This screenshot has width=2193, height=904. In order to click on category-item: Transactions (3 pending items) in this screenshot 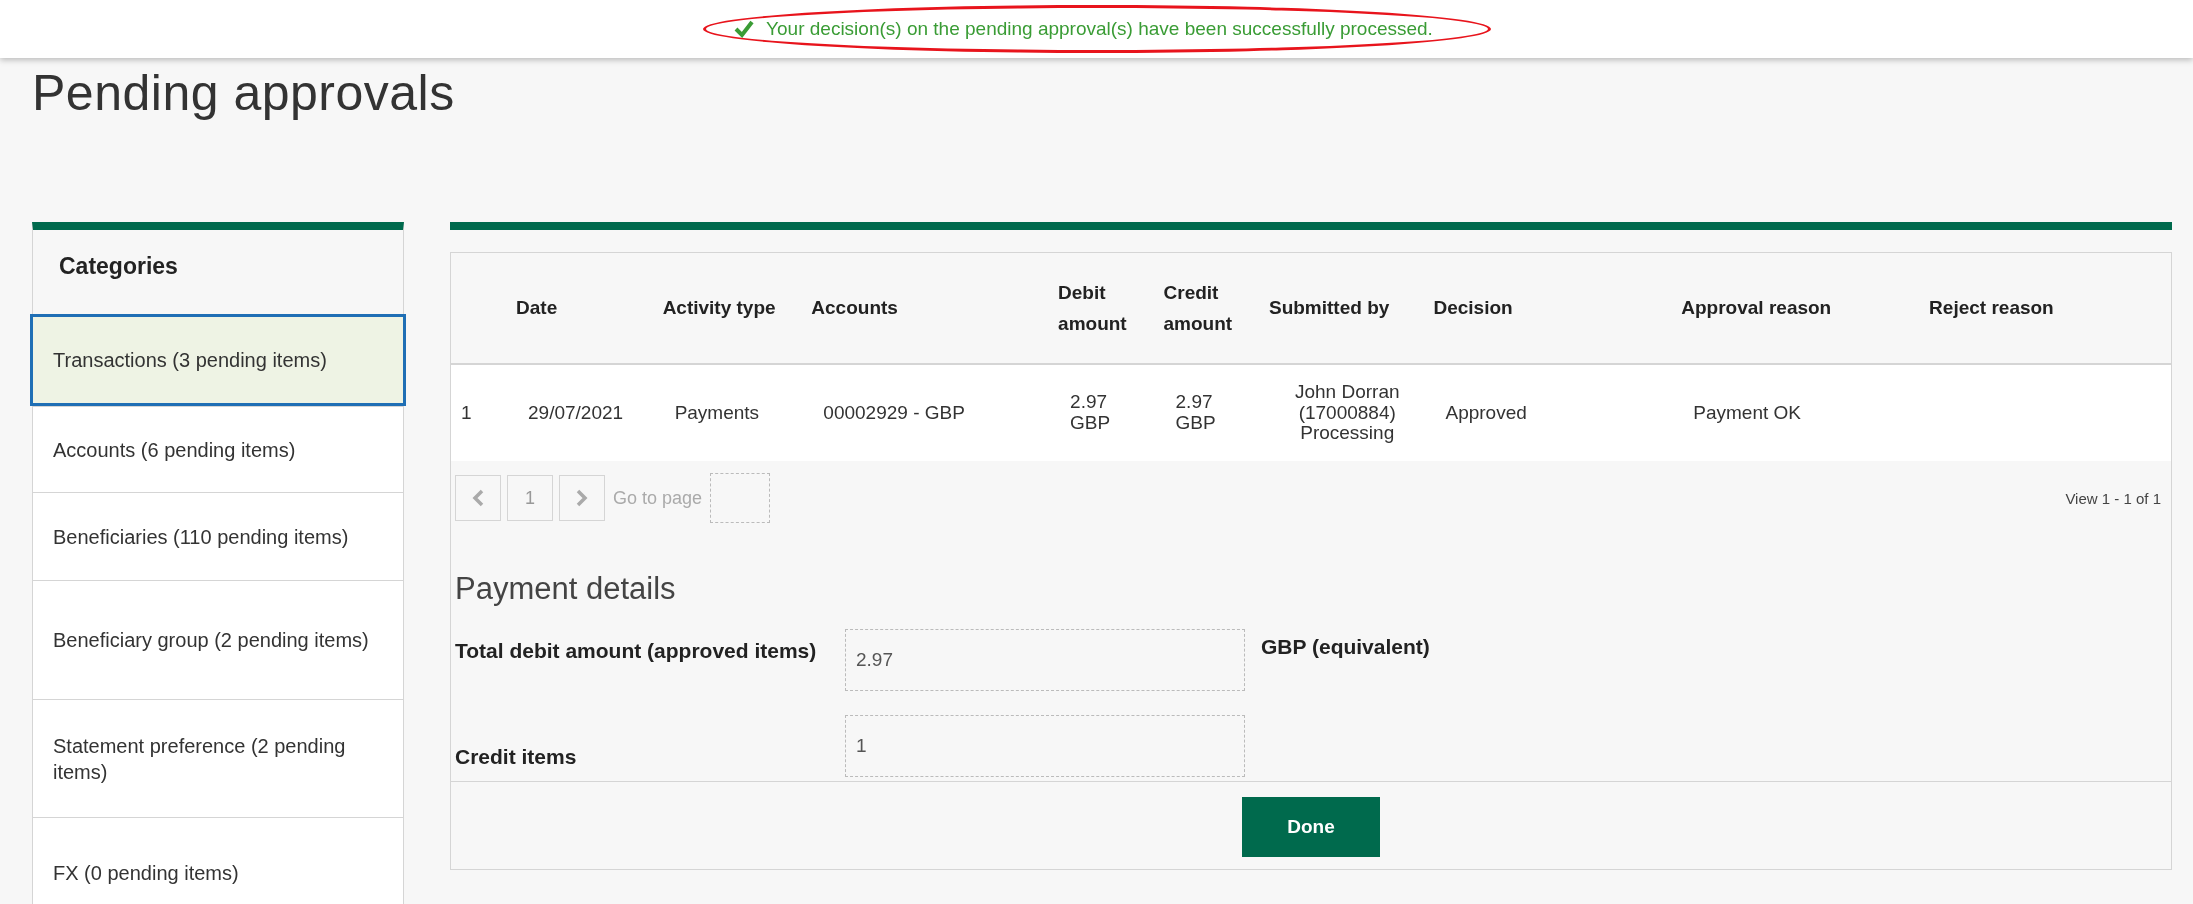, I will do `click(218, 360)`.